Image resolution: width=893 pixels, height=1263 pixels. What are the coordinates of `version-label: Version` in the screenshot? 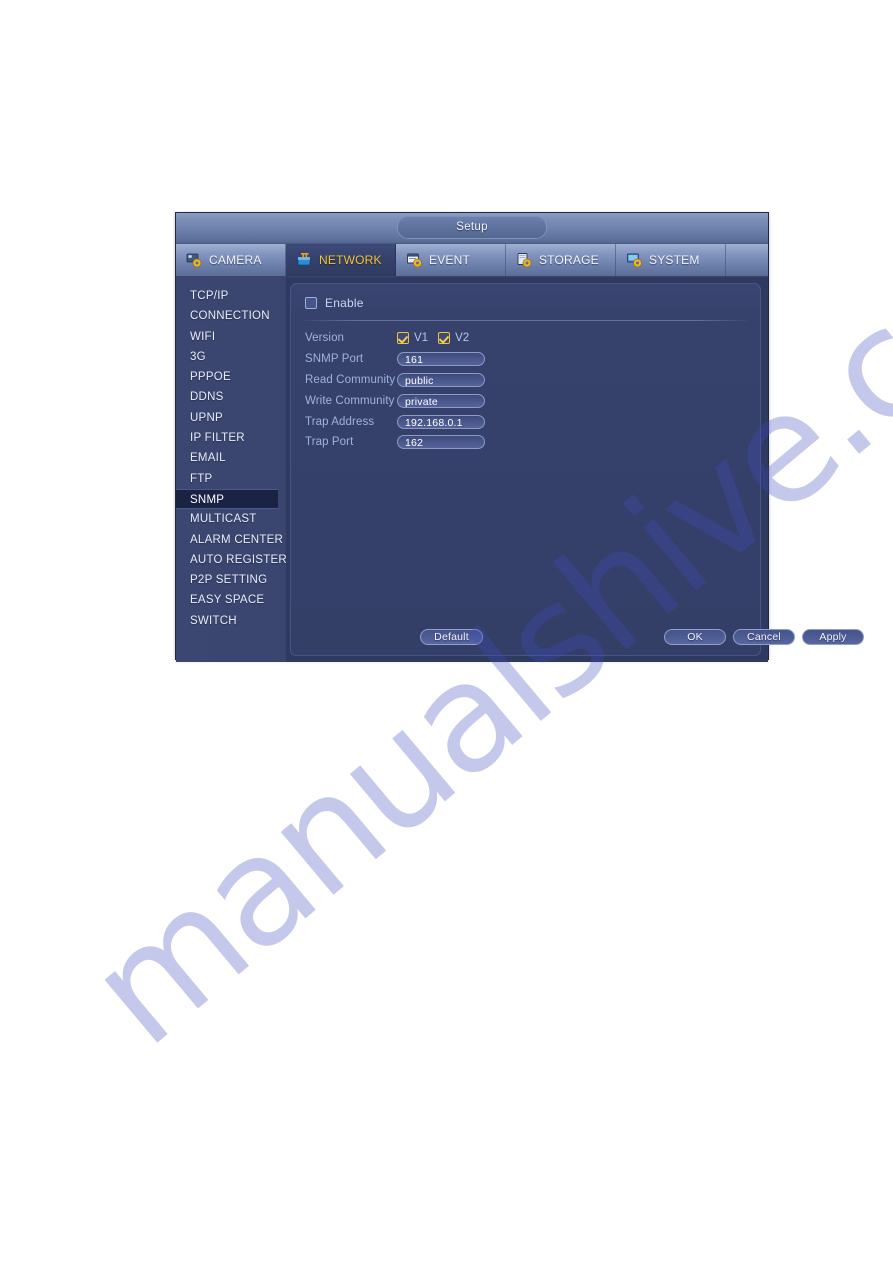 It's located at (325, 338).